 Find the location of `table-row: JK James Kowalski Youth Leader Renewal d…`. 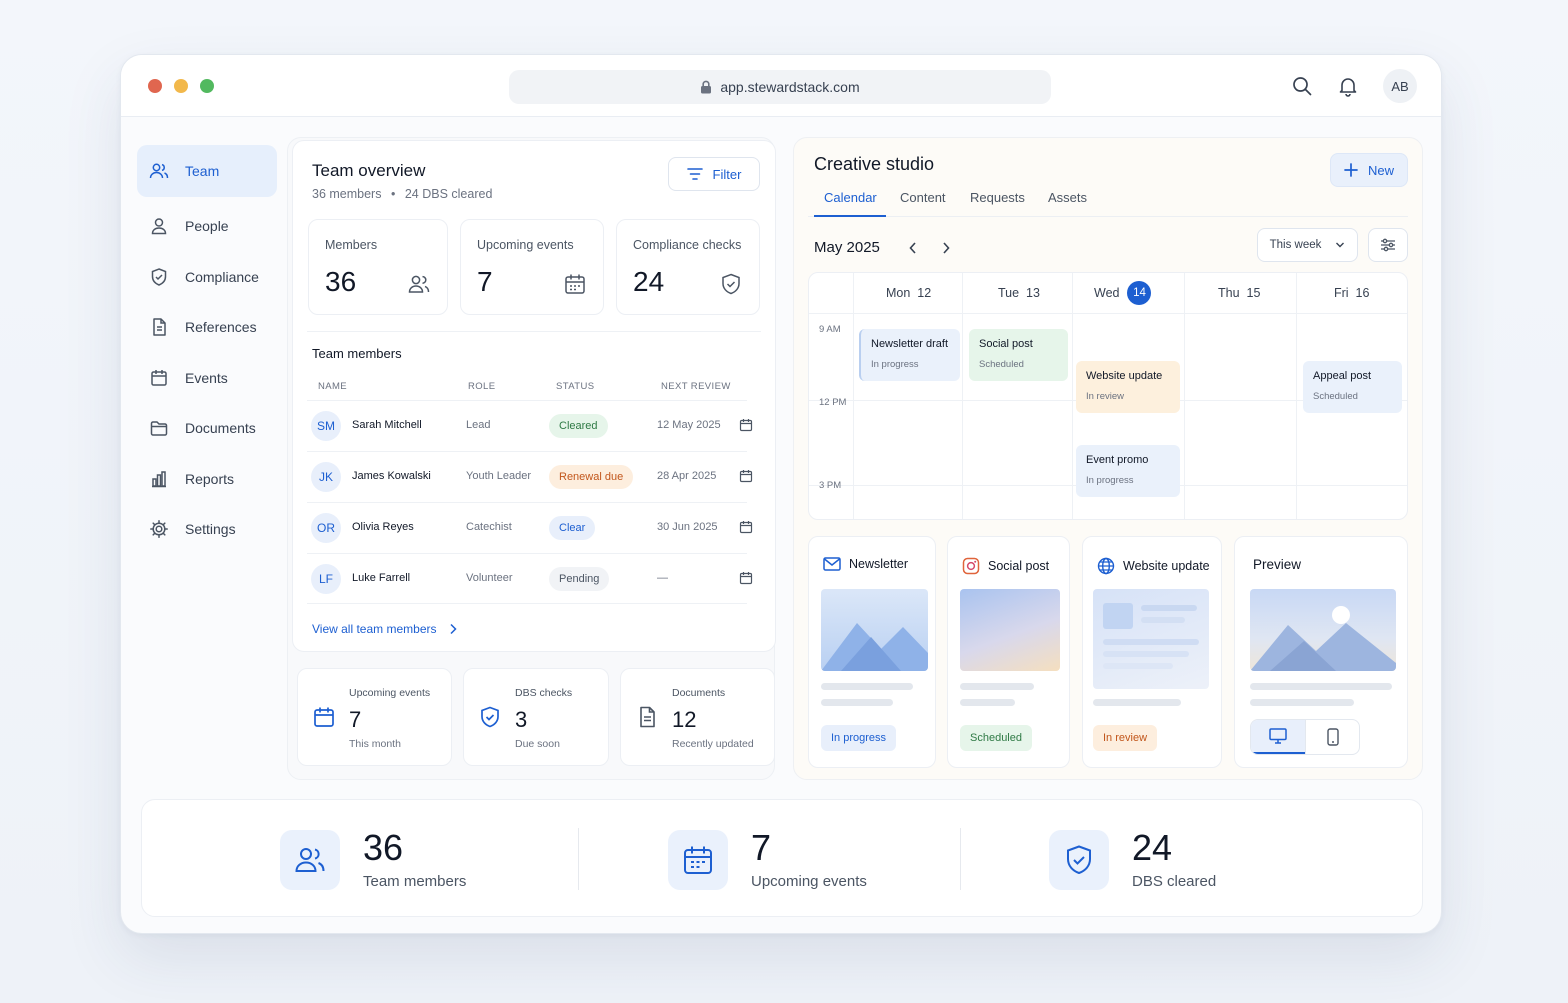

table-row: JK James Kowalski Youth Leader Renewal d… is located at coordinates (530, 476).